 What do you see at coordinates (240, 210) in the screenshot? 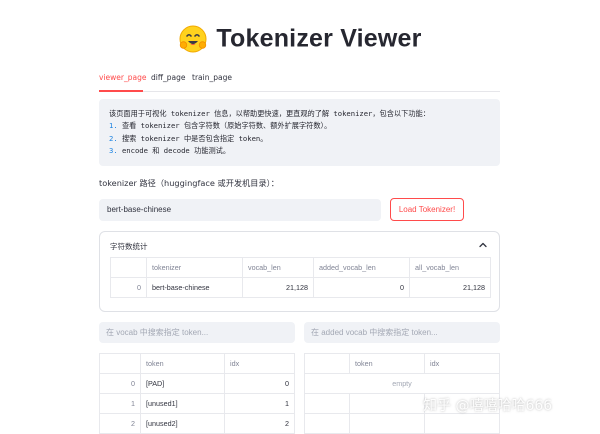
I see `tokenizer-path-input: bert-base-chinese` at bounding box center [240, 210].